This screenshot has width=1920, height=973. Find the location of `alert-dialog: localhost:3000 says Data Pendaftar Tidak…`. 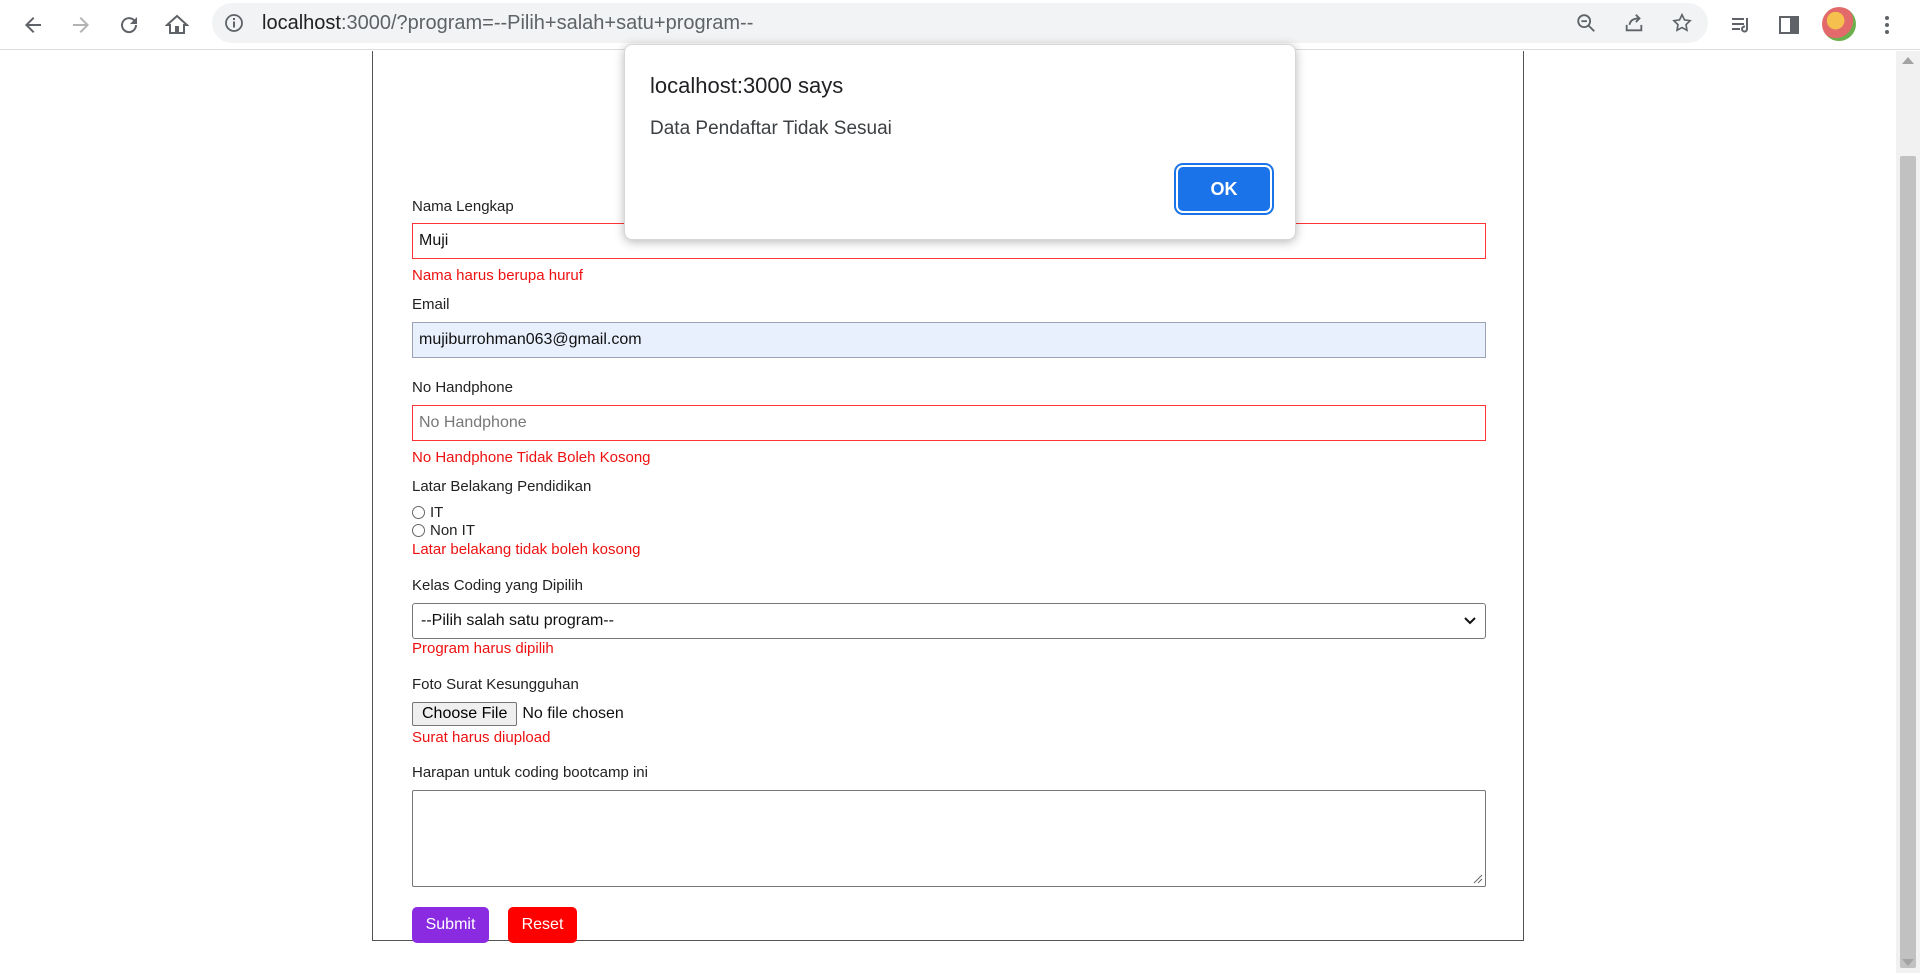

alert-dialog: localhost:3000 says Data Pendaftar Tidak… is located at coordinates (960, 142).